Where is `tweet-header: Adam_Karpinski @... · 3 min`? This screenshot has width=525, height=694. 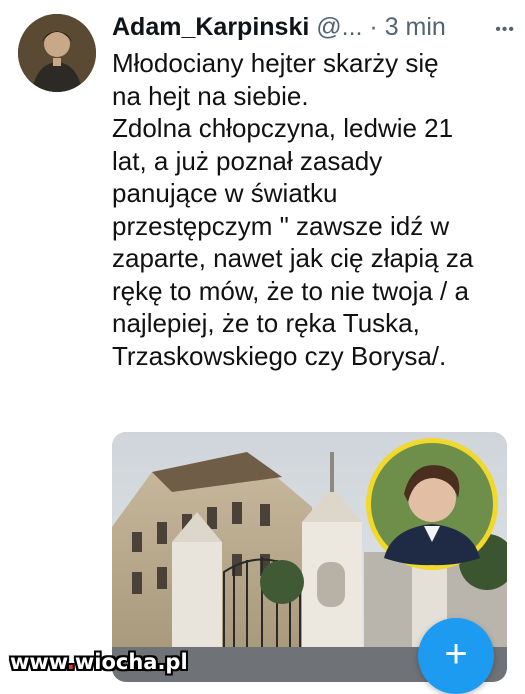 tweet-header: Adam_Karpinski @... · 3 min is located at coordinates (279, 27).